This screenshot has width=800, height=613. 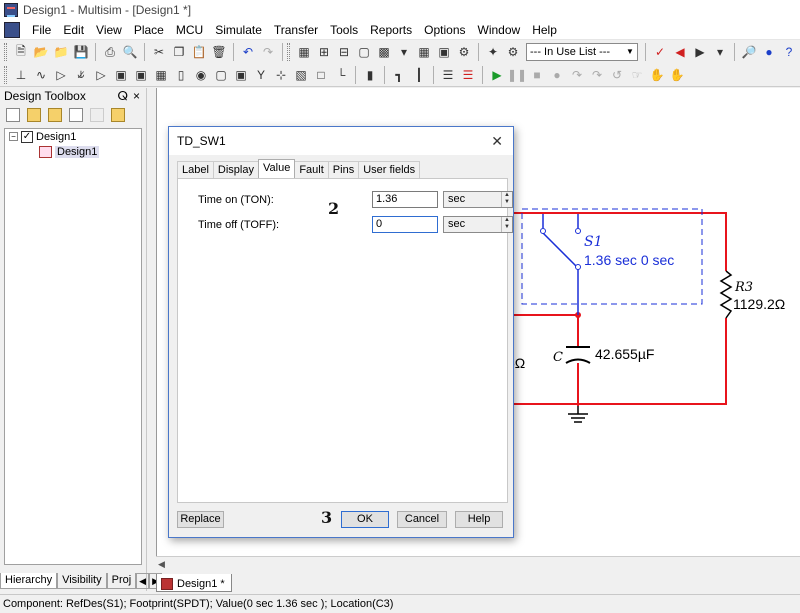 What do you see at coordinates (597, 75) in the screenshot?
I see `step-over-icon: ↷` at bounding box center [597, 75].